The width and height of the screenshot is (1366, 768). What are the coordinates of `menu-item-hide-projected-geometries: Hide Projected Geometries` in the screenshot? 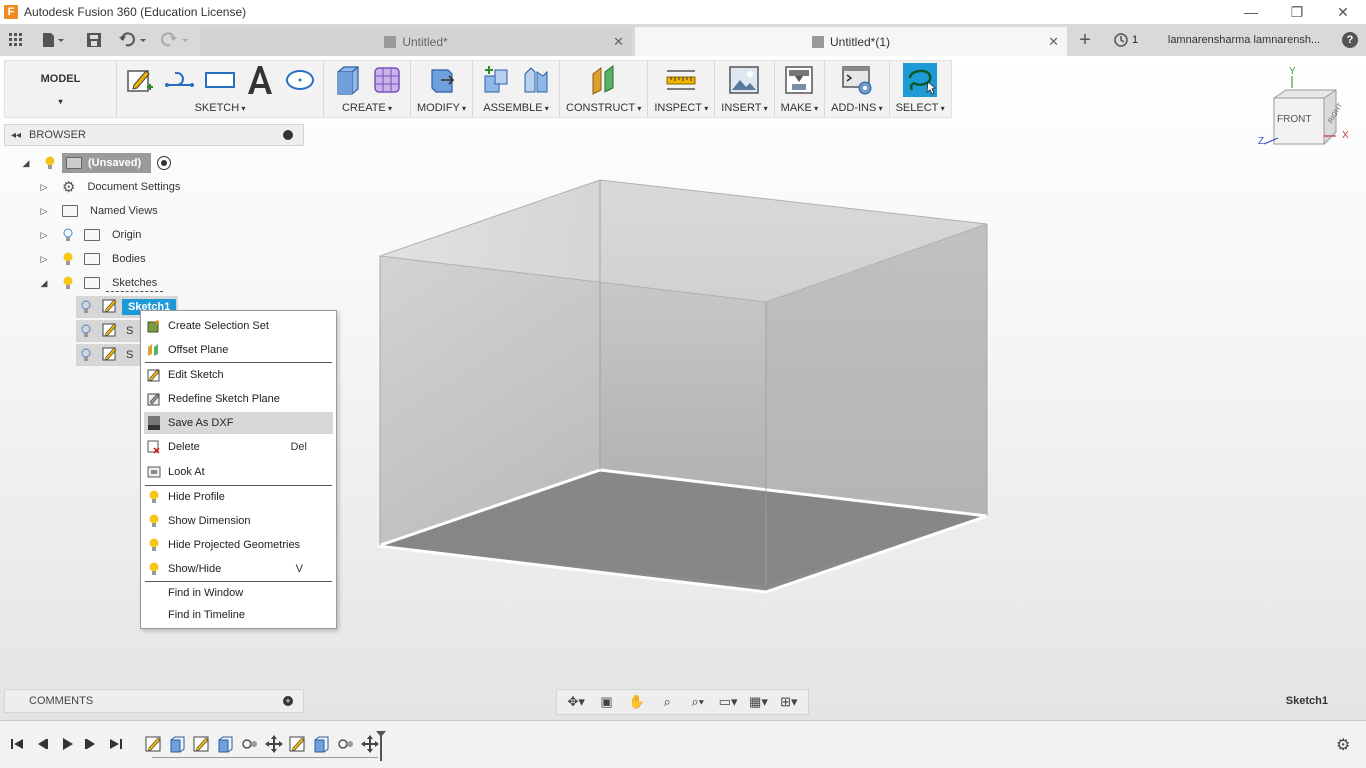 It's located at (238, 545).